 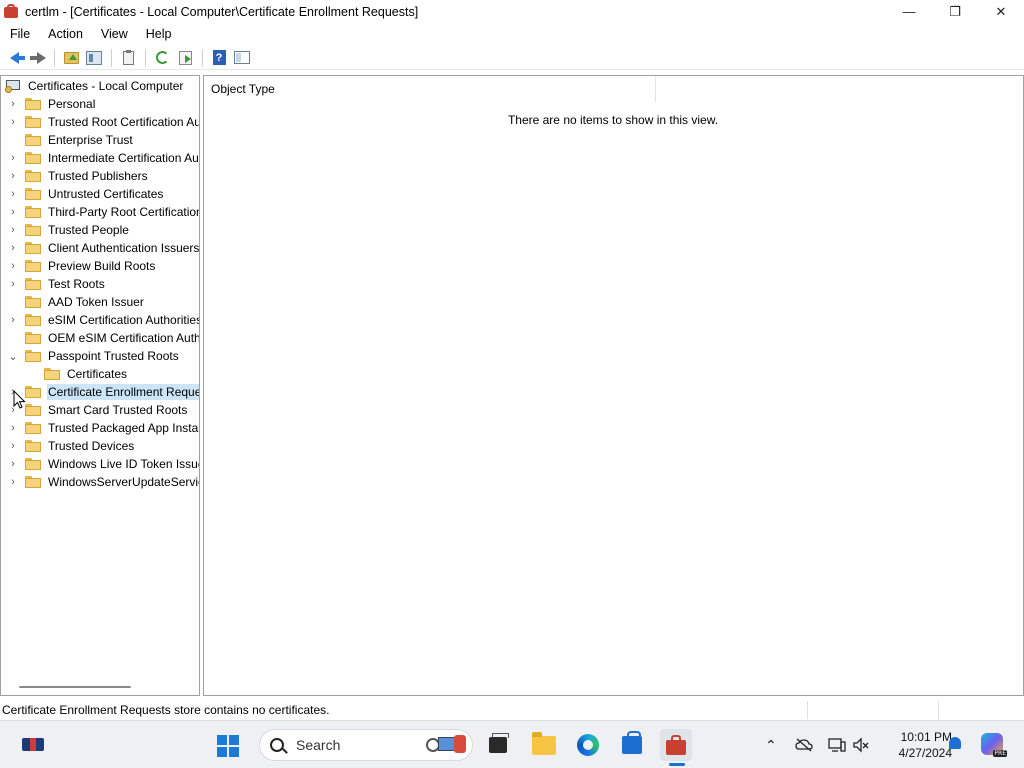 What do you see at coordinates (100, 248) in the screenshot?
I see `tree-item-client-authentication-issuers: › Client Authentication Issuers` at bounding box center [100, 248].